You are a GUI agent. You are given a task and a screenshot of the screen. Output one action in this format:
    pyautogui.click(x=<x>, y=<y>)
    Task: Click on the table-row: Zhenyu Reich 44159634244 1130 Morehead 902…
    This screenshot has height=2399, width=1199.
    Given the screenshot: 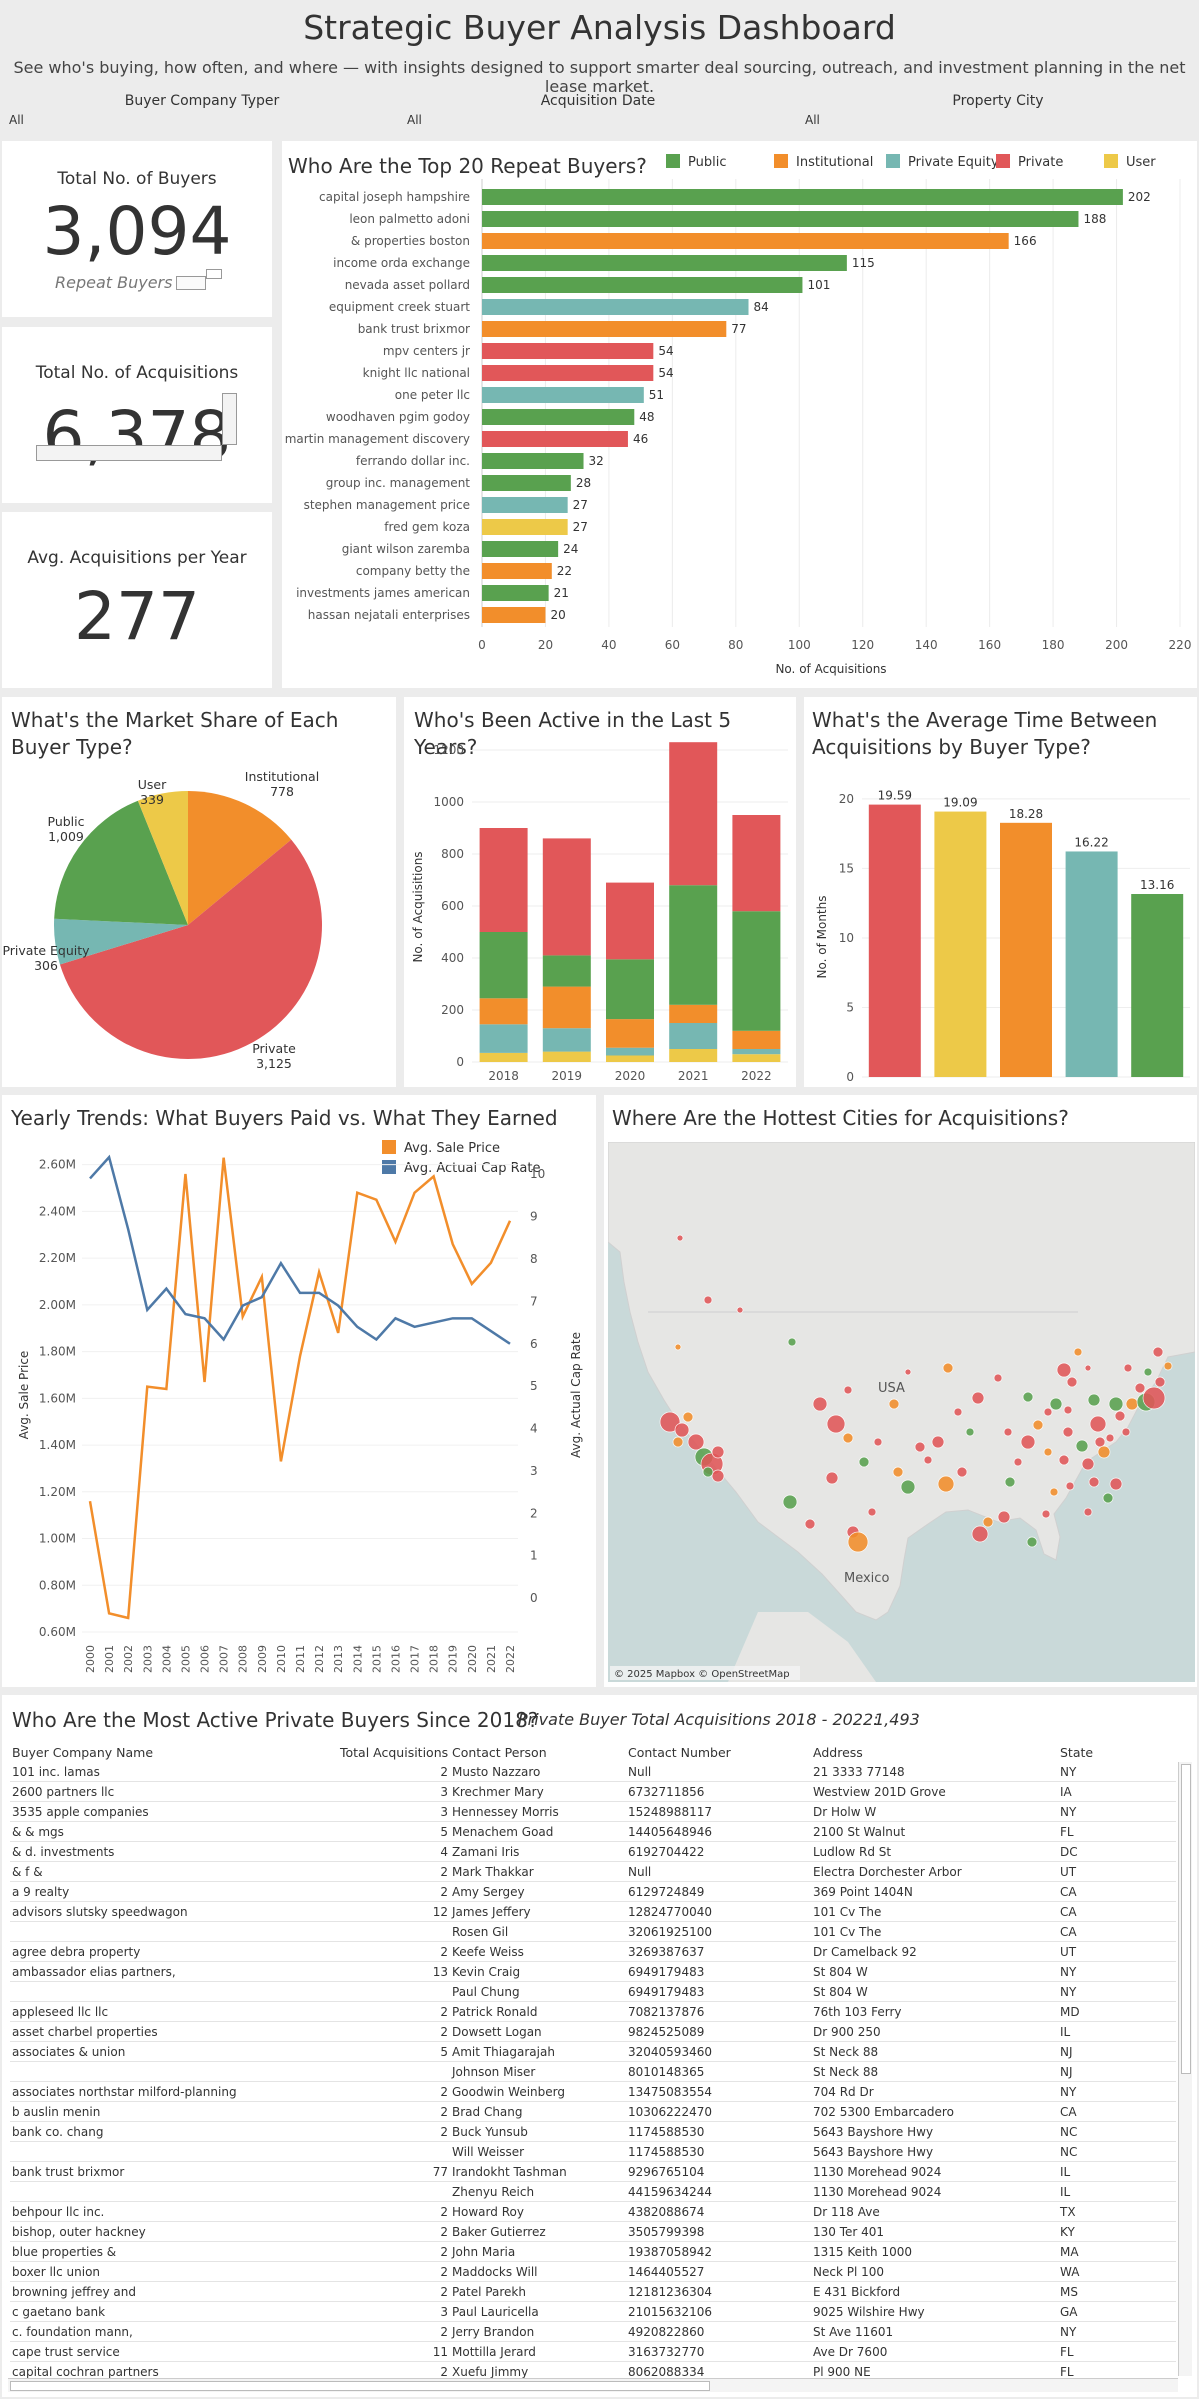 What is the action you would take?
    pyautogui.click(x=593, y=2192)
    